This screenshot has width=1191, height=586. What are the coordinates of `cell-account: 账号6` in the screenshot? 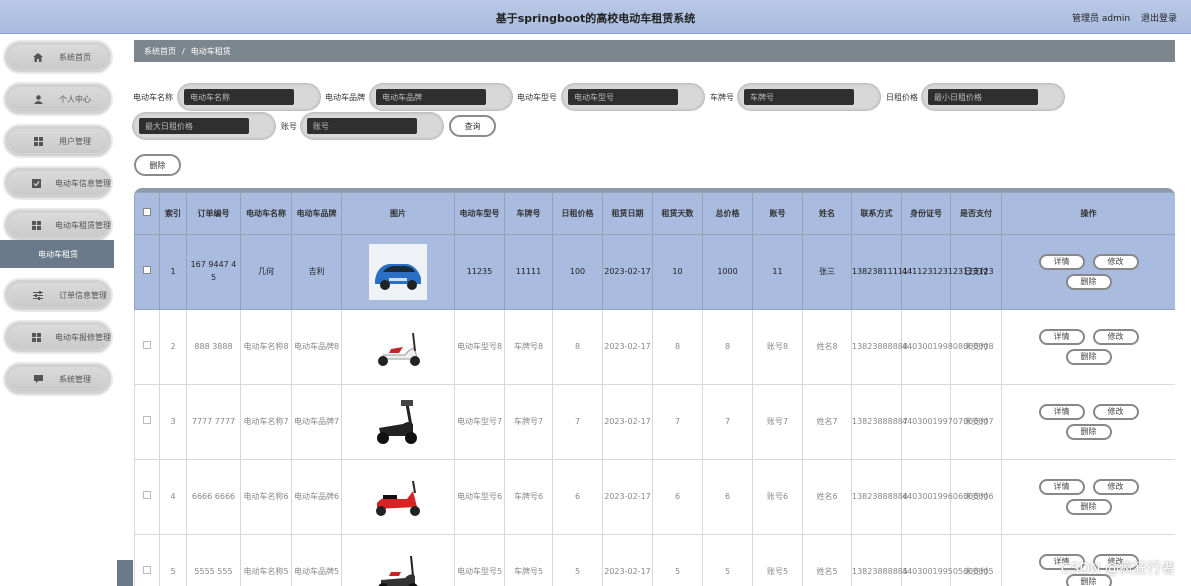 It's located at (777, 497).